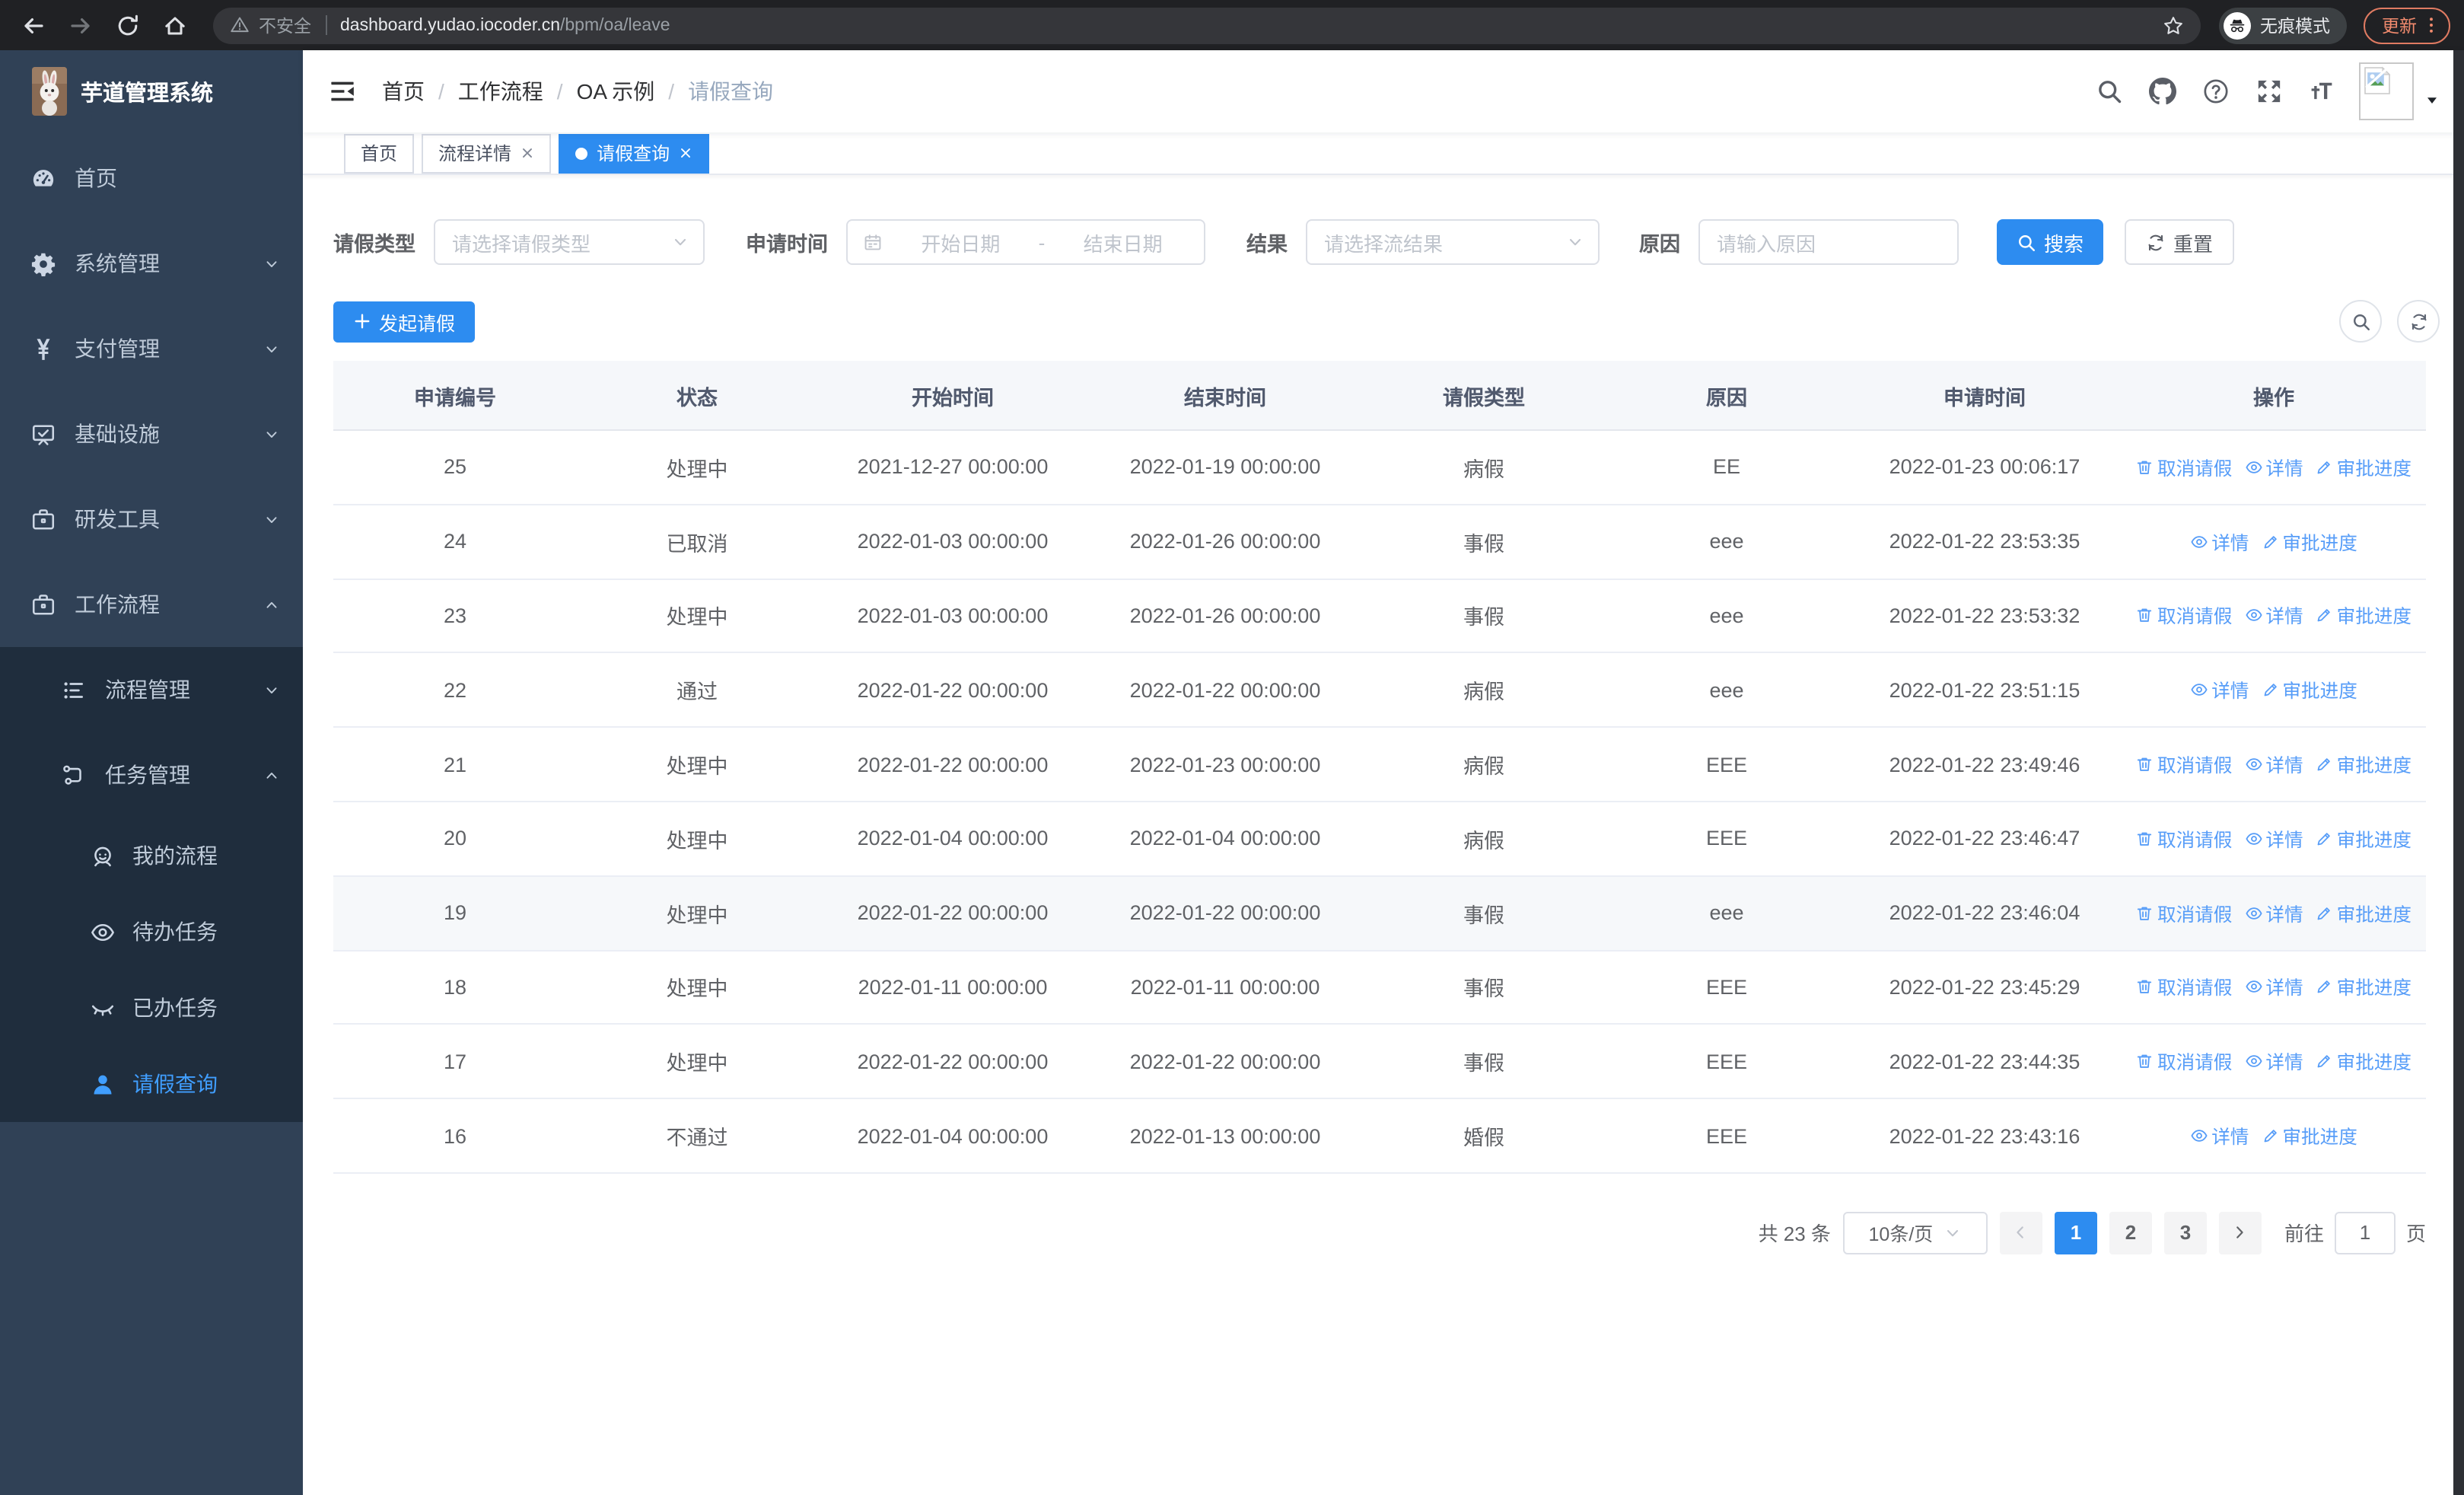 This screenshot has height=1495, width=2464. Describe the element at coordinates (151, 348) in the screenshot. I see `sidebar-item-payment: 支付管理` at that location.